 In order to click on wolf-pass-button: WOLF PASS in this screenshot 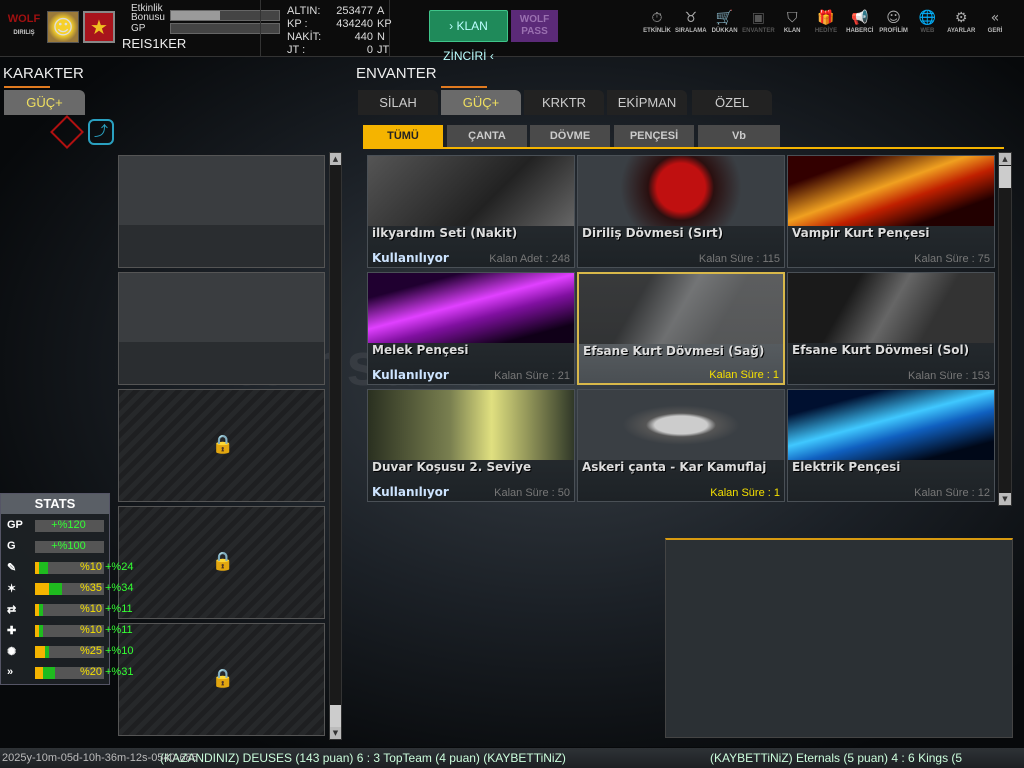, I will do `click(534, 26)`.